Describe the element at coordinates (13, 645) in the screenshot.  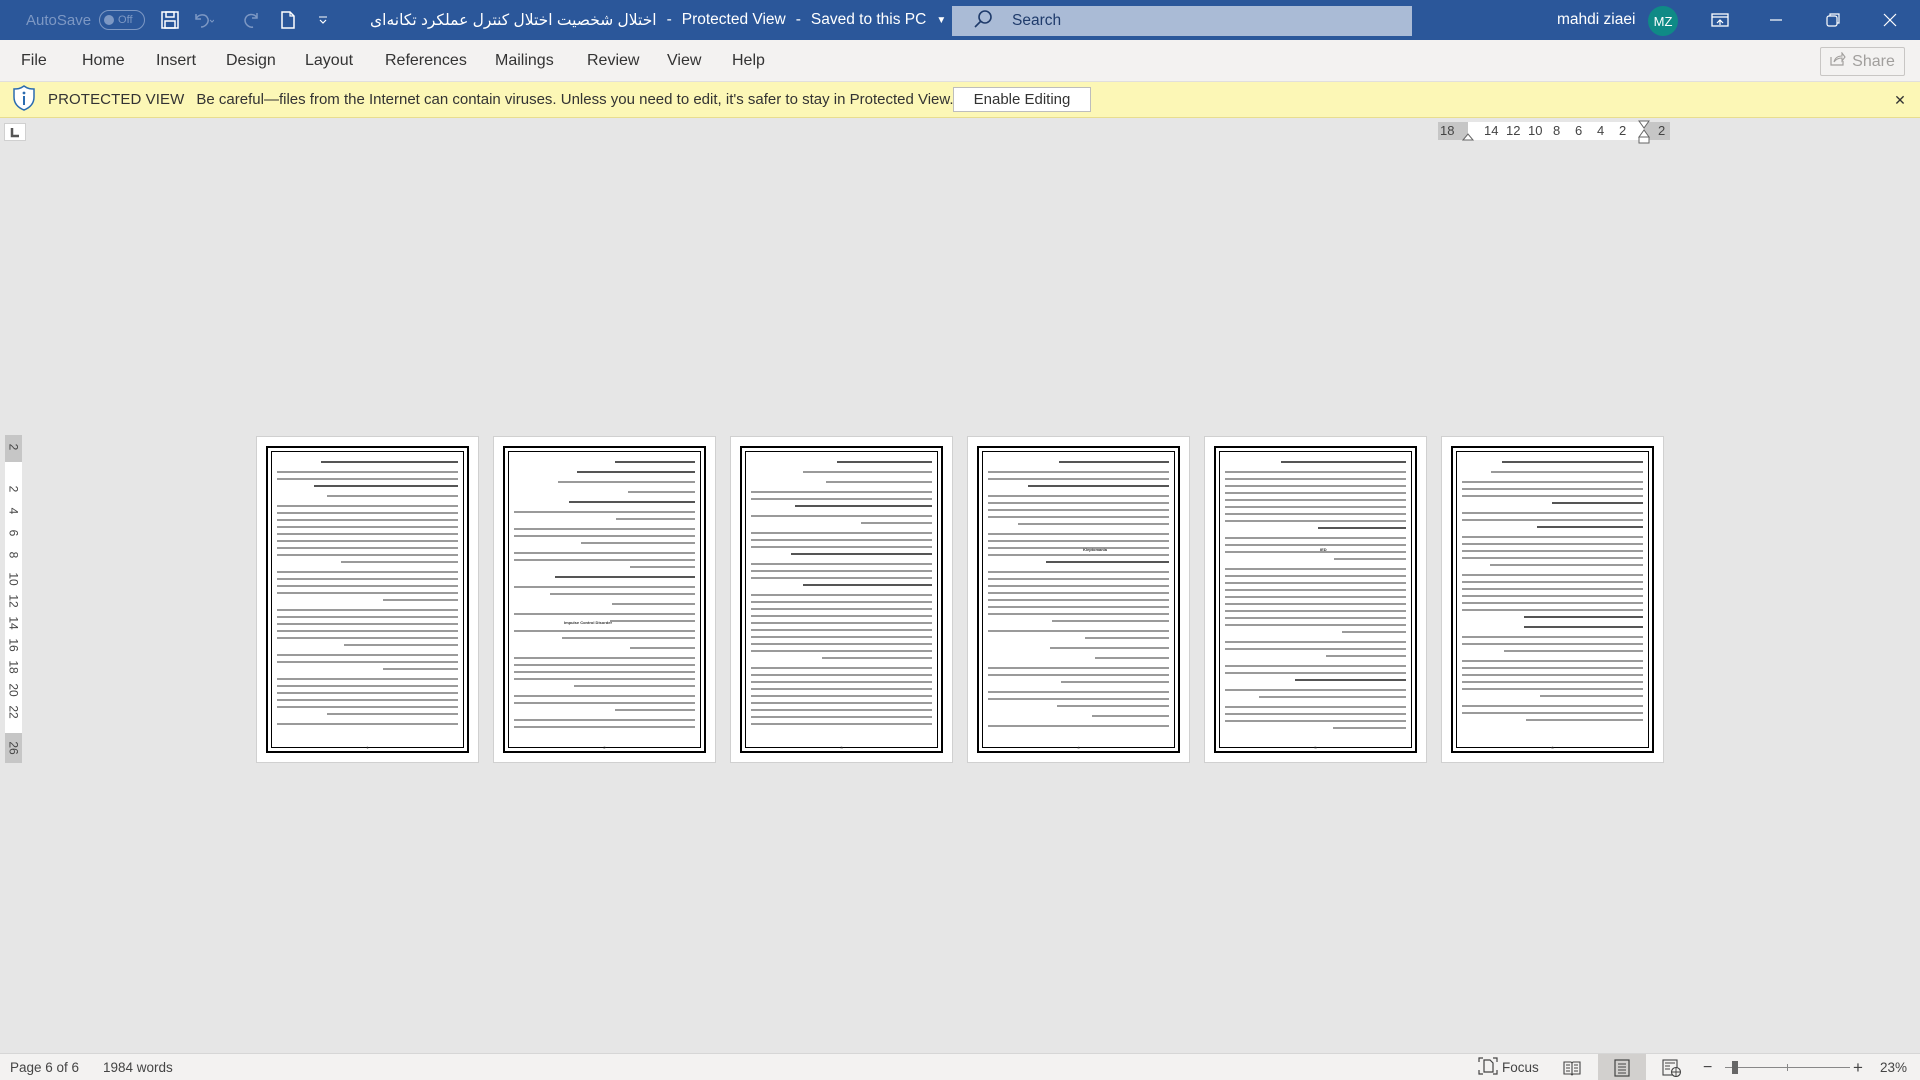
I see `ruler-tick: 16` at that location.